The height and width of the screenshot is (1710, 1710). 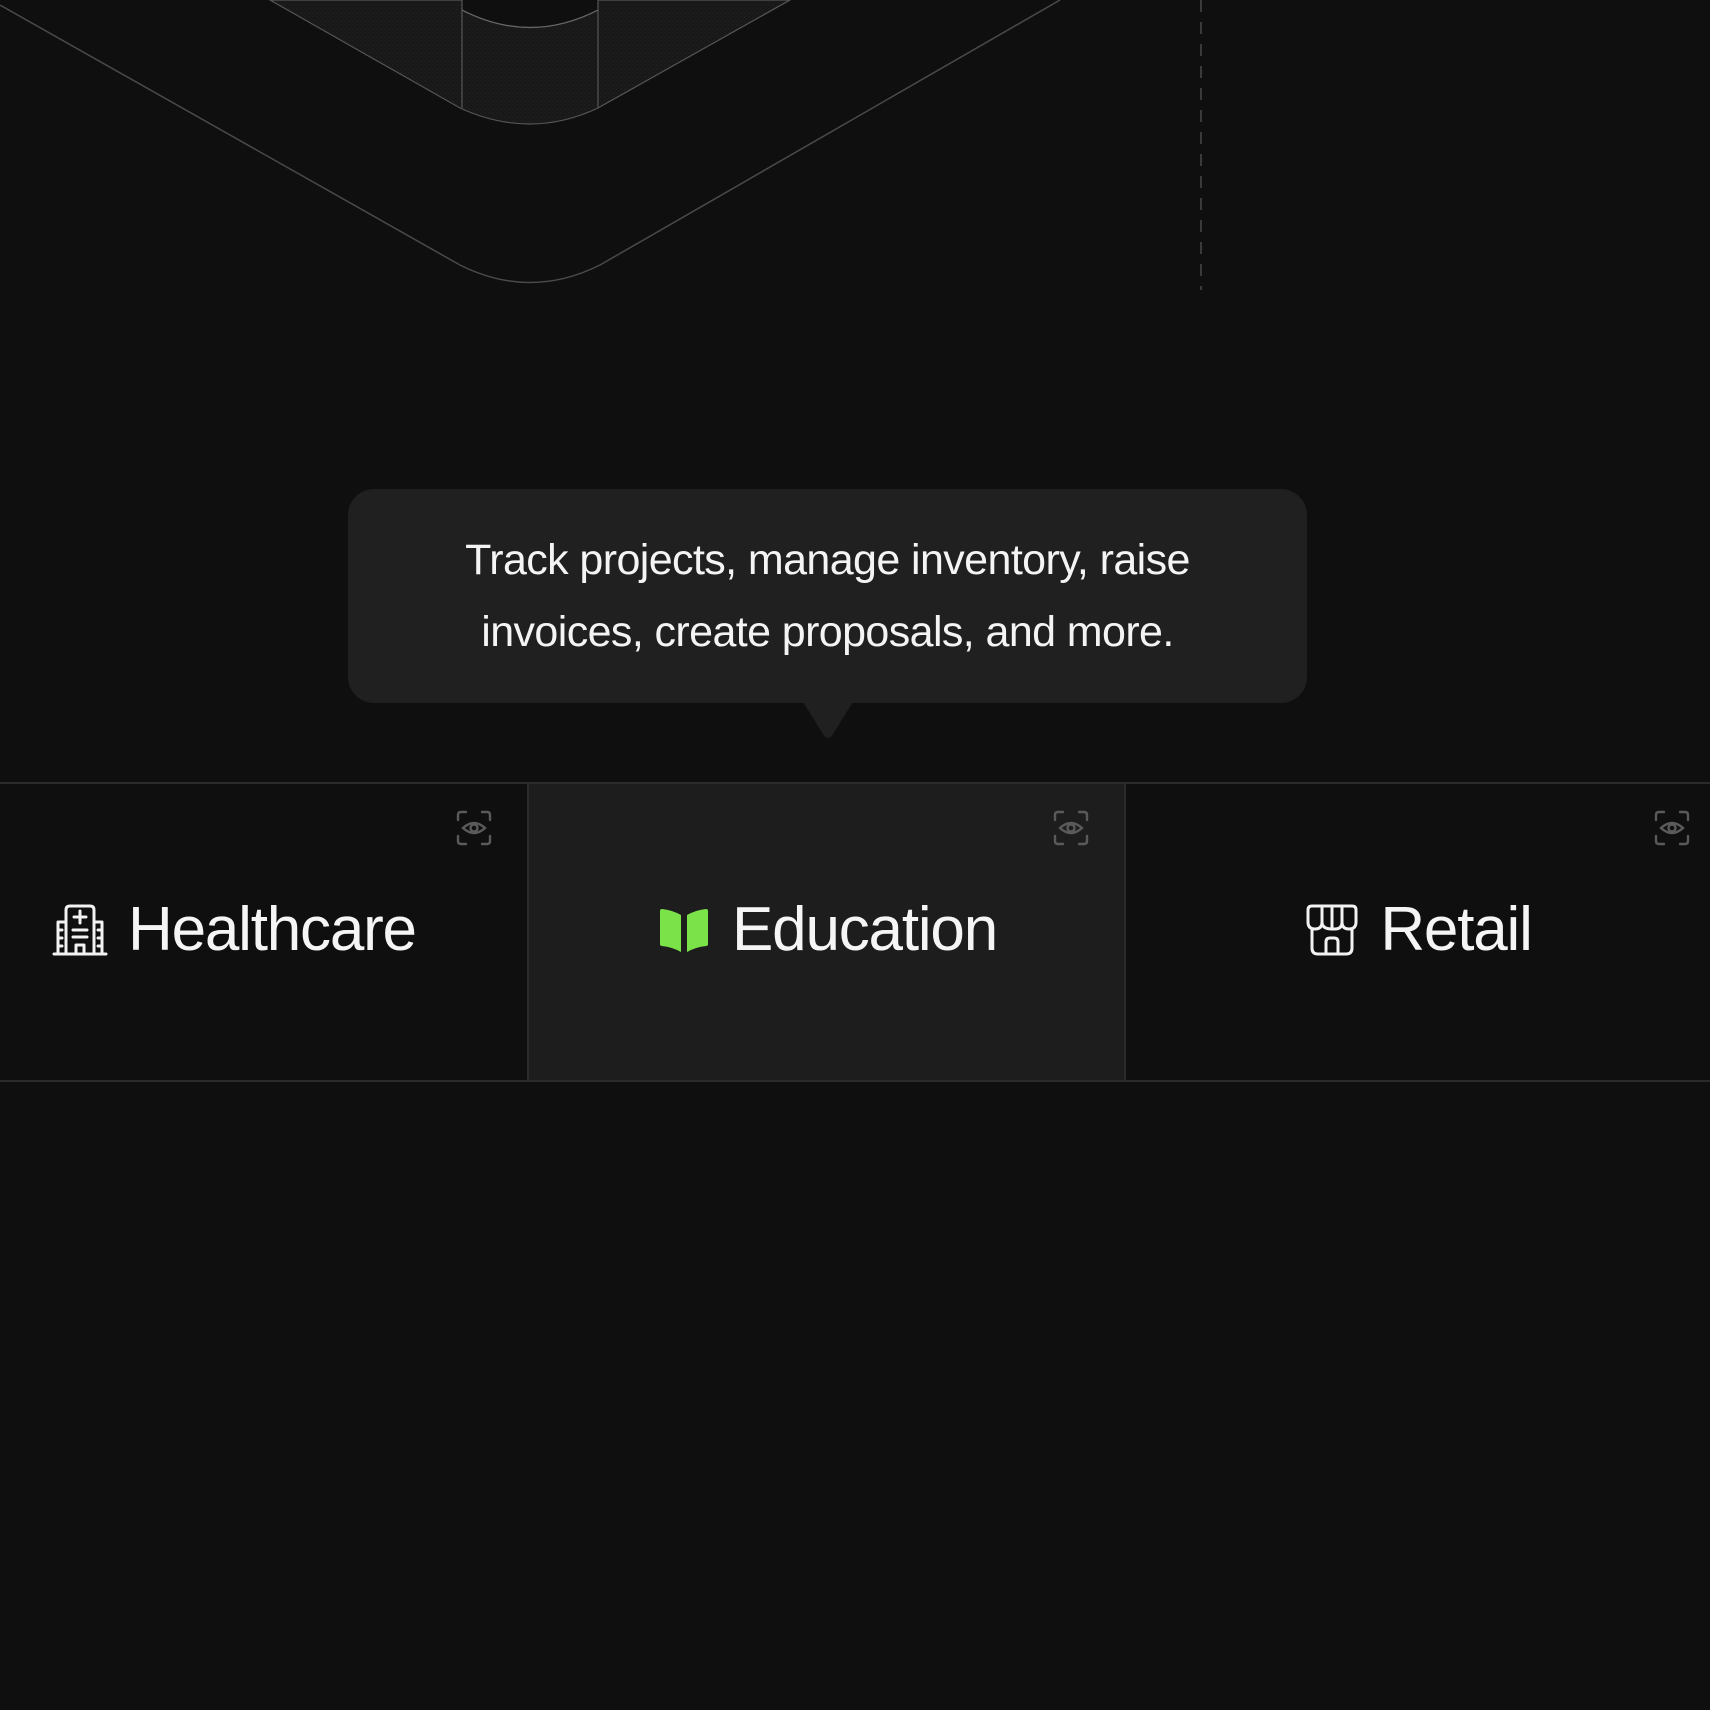 I want to click on tab-label: Education, so click(x=865, y=929).